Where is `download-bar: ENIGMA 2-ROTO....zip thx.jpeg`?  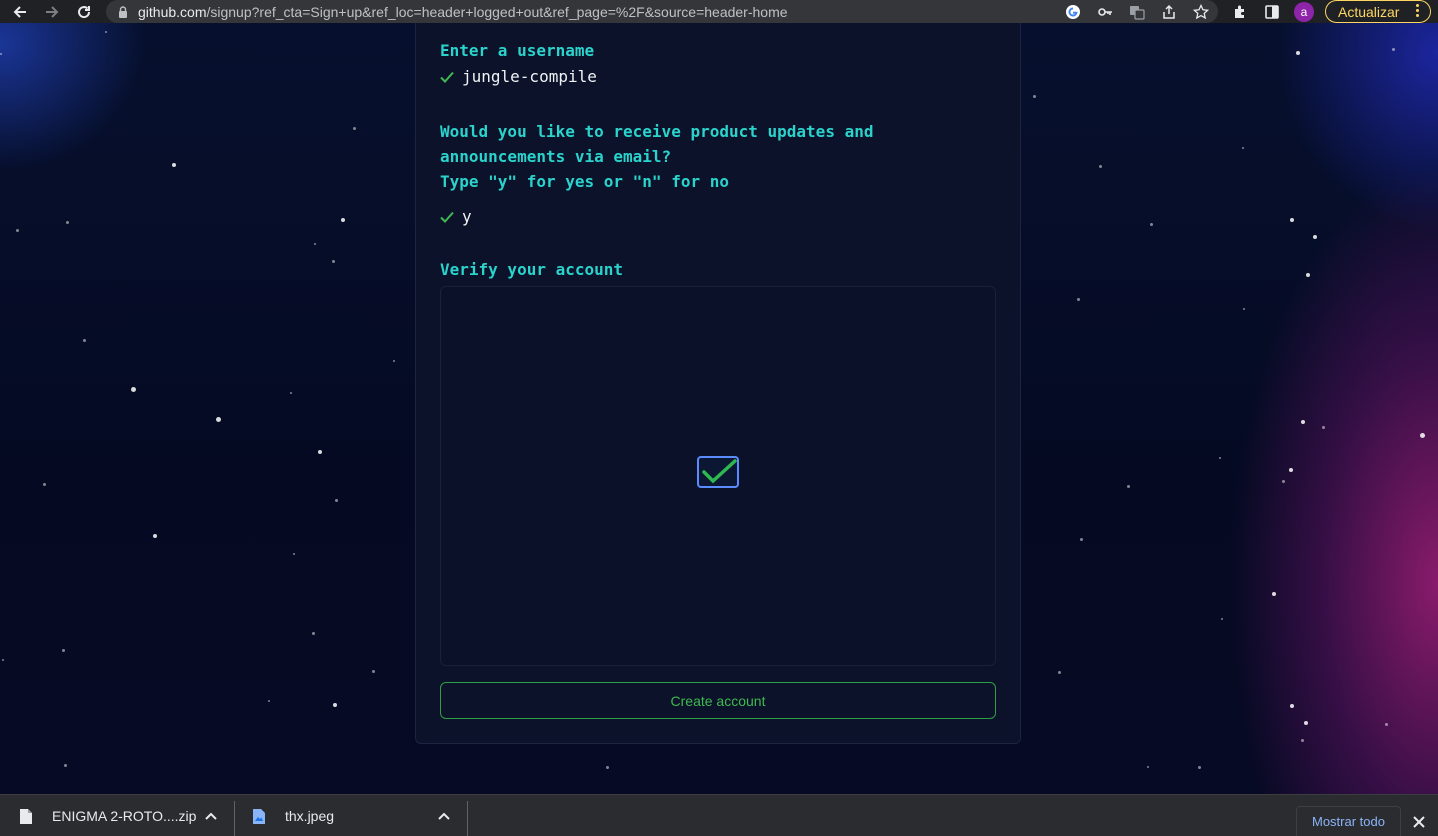 download-bar: ENIGMA 2-ROTO....zip thx.jpeg is located at coordinates (719, 815).